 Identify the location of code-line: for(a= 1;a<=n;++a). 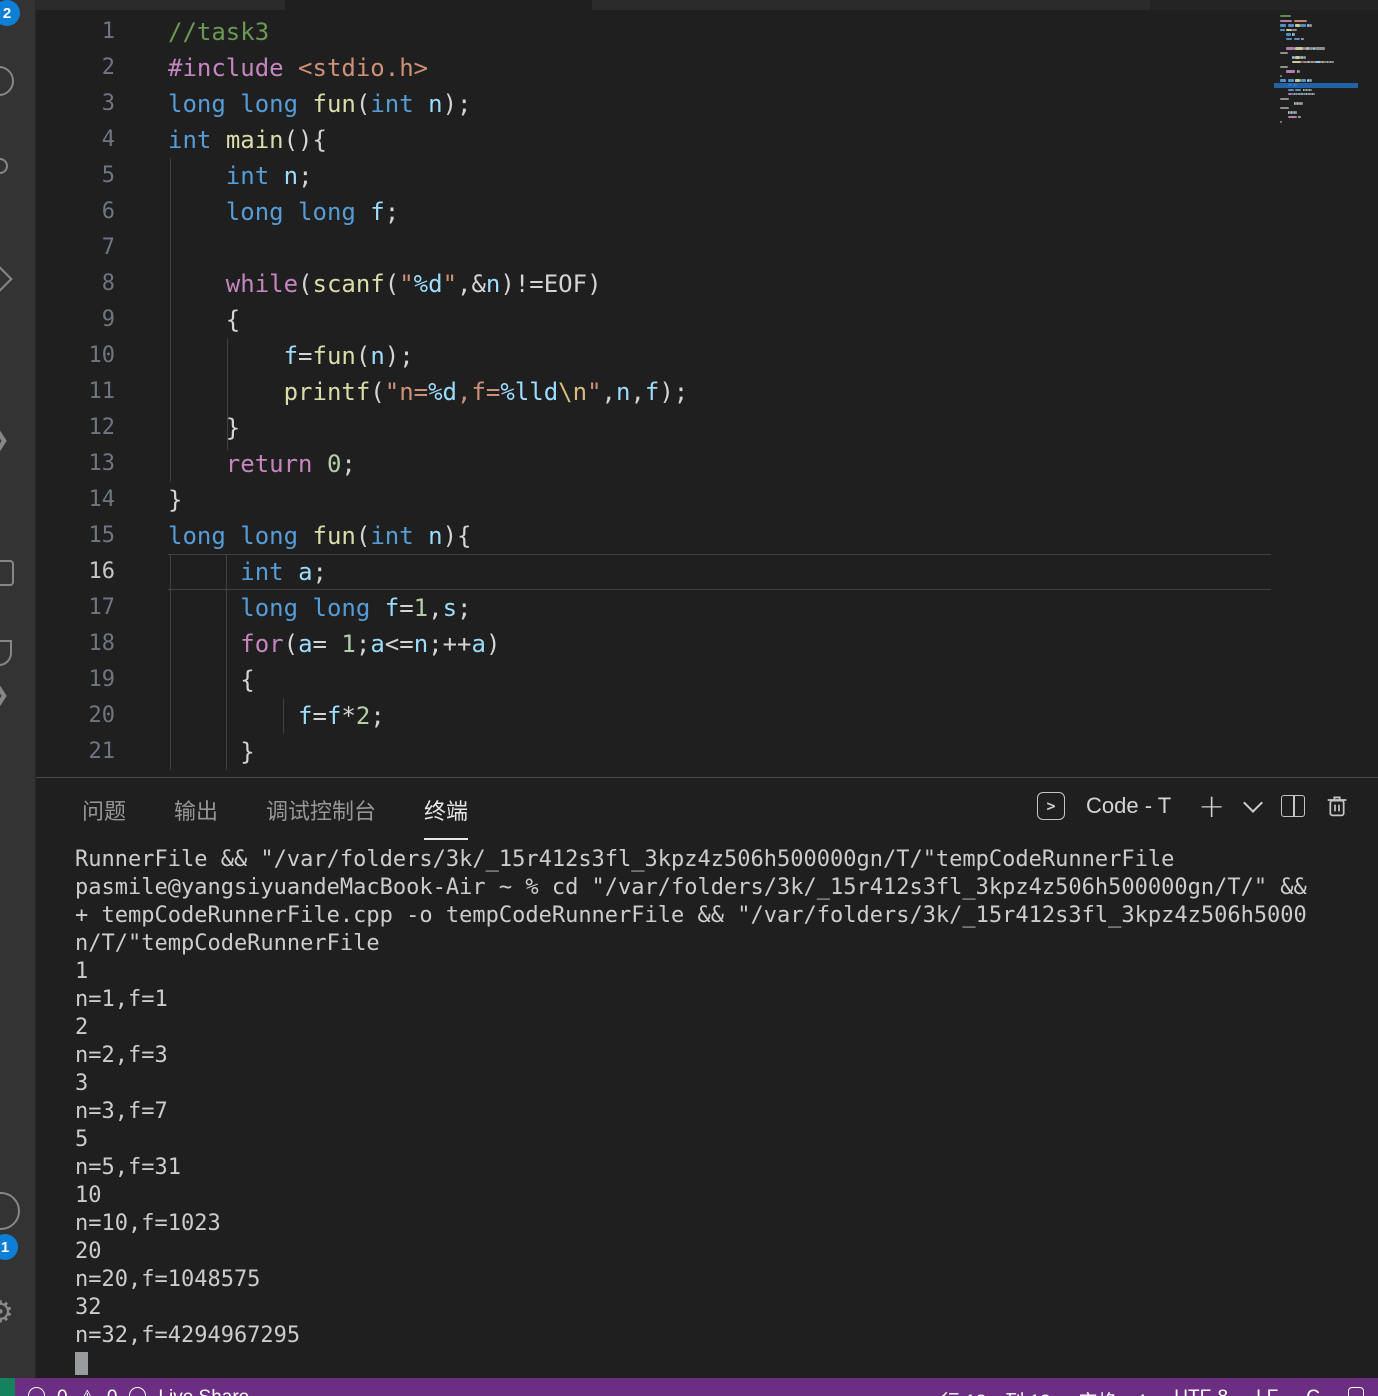
(428, 644).